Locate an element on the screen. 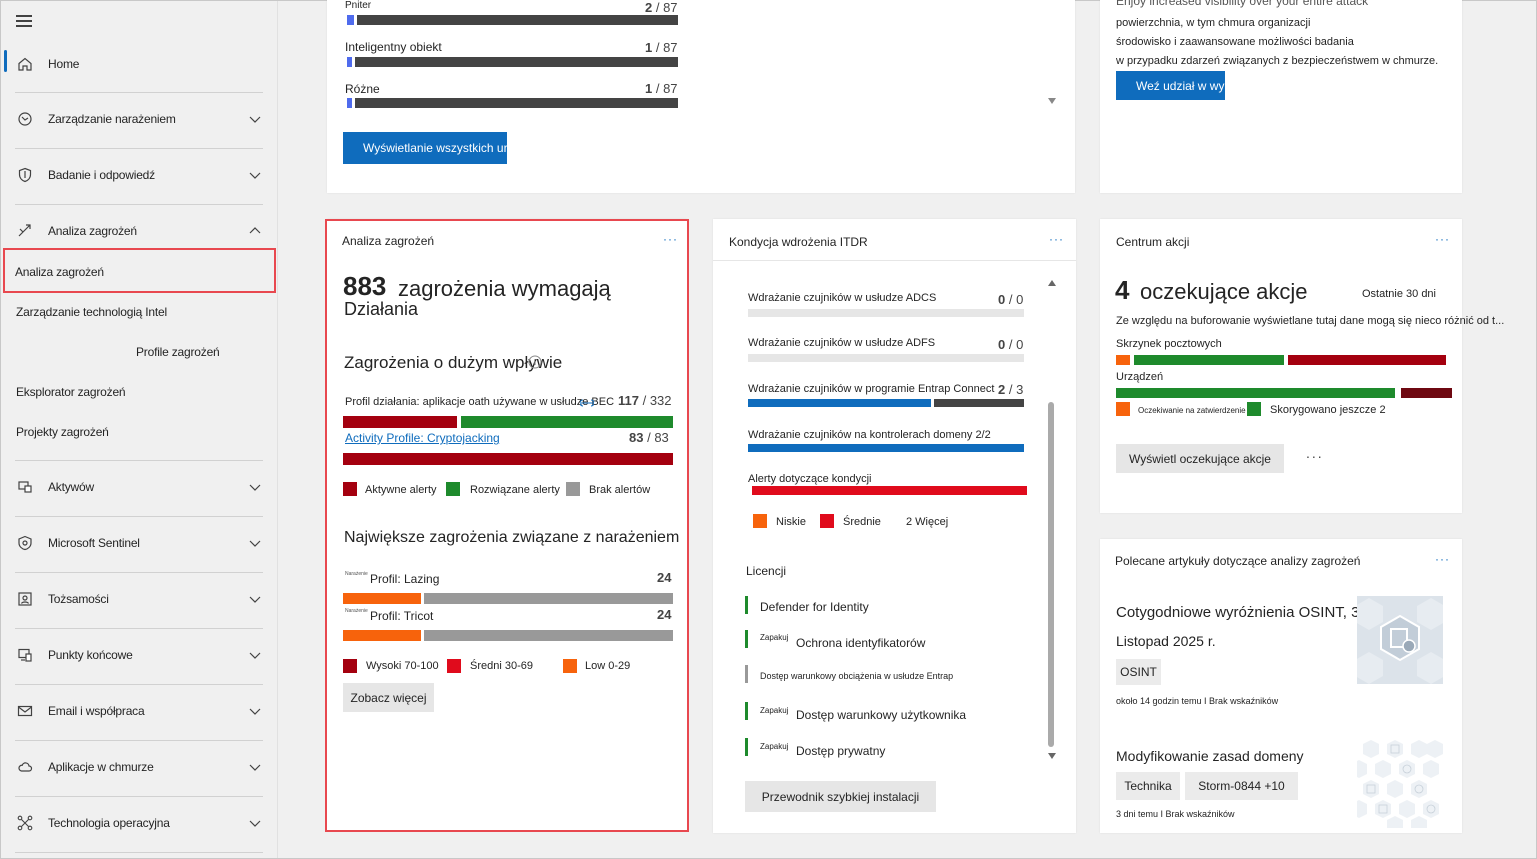 The image size is (1537, 859). scroll-up-icon is located at coordinates (1052, 283).